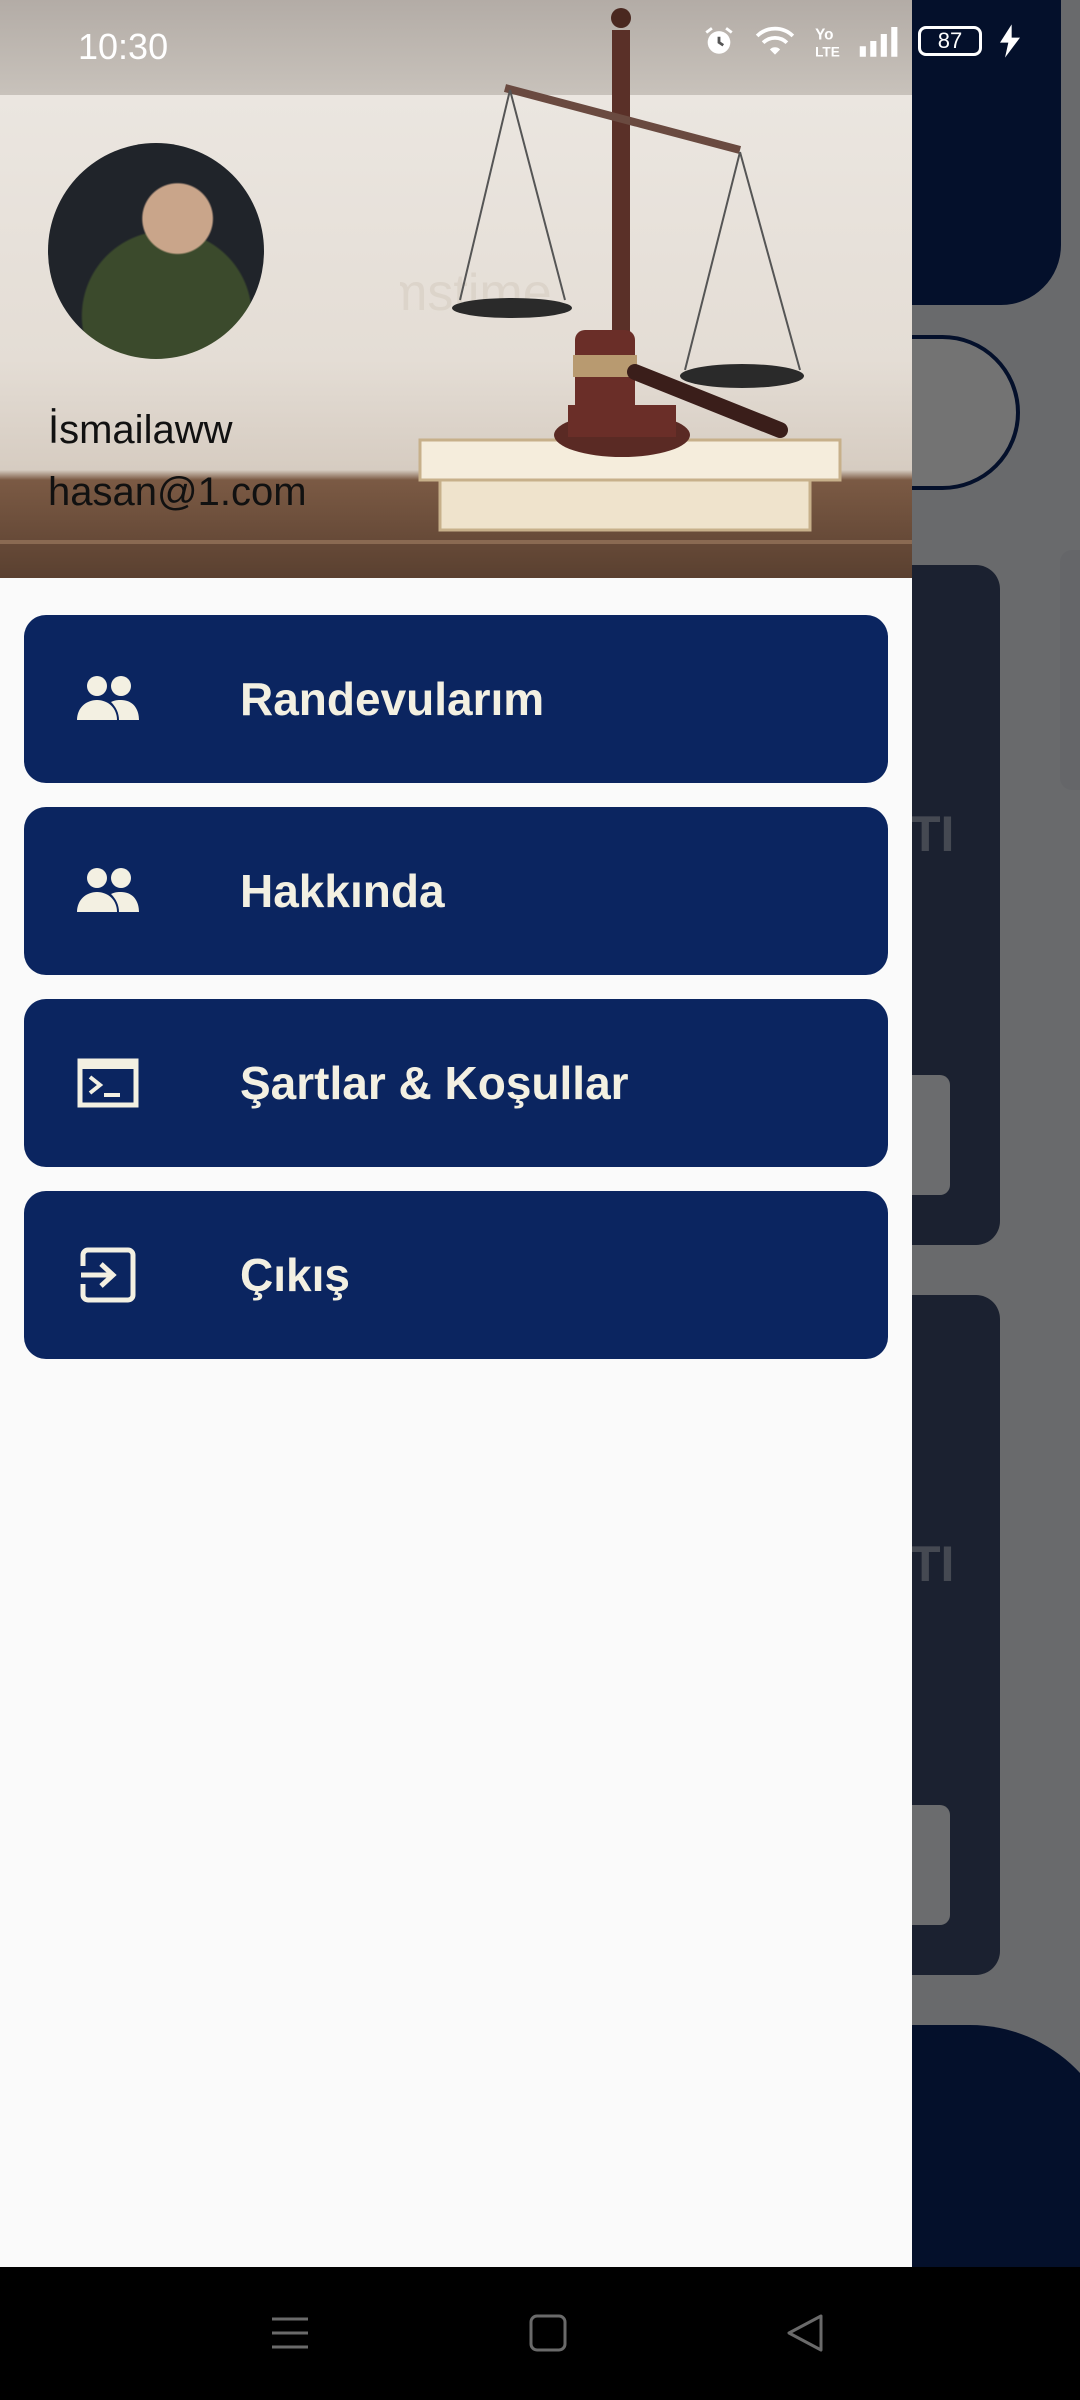  Describe the element at coordinates (123, 46) in the screenshot. I see `status-time: 10:30` at that location.